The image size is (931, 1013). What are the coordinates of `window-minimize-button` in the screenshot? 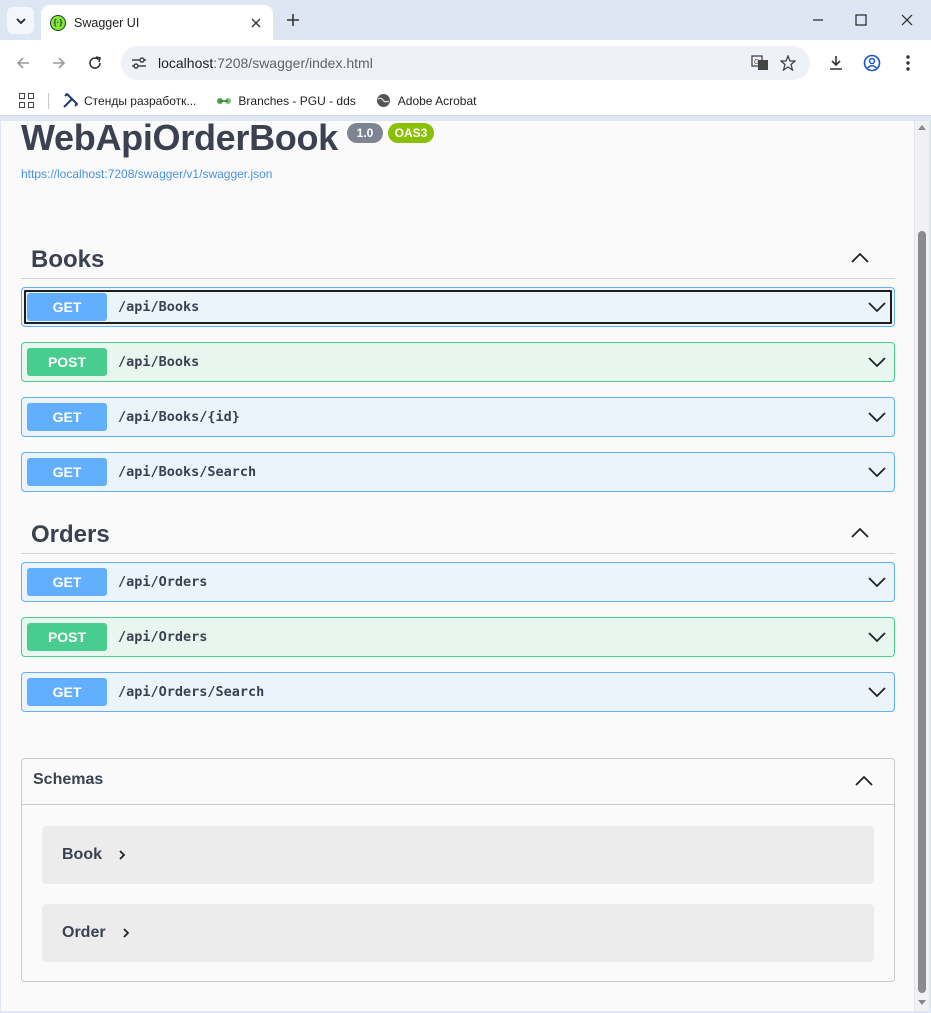 It's located at (818, 20).